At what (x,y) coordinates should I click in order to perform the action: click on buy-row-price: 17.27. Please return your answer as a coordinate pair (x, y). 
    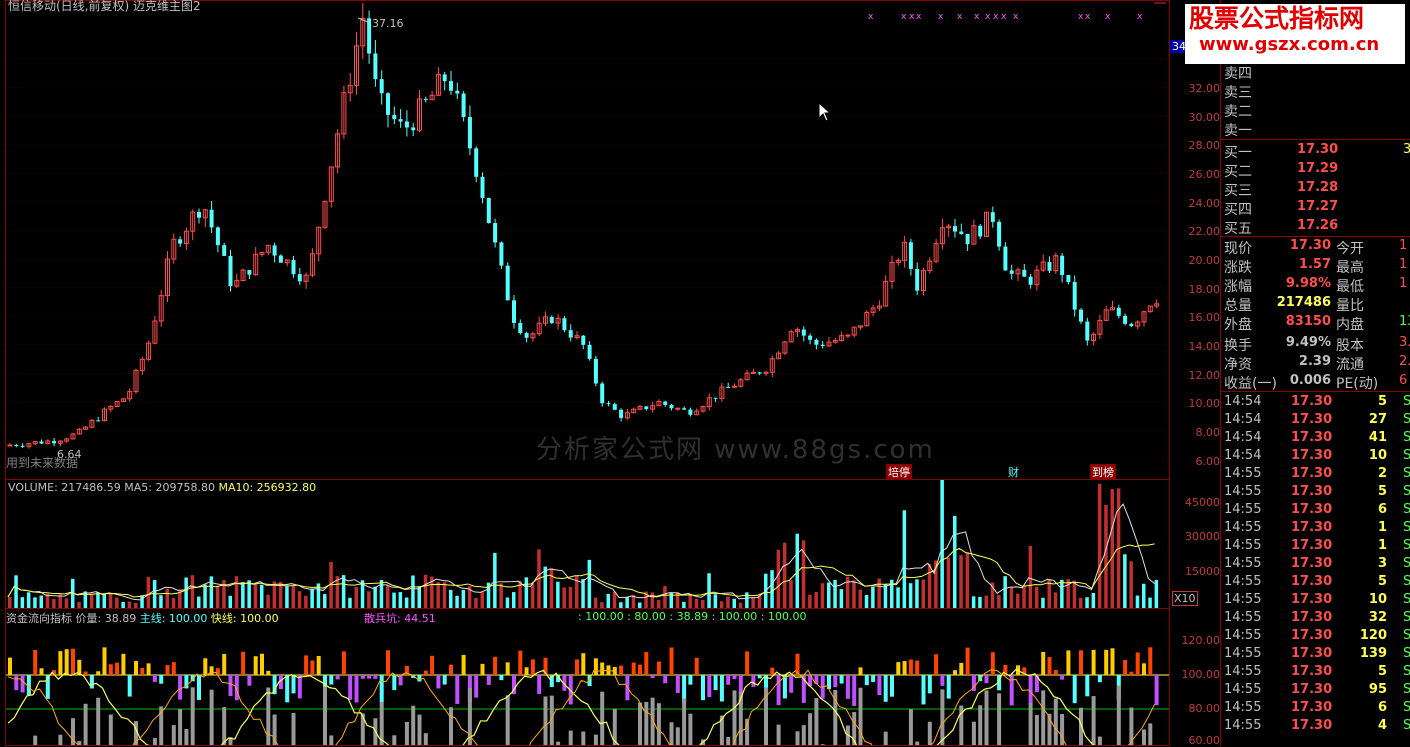
    Looking at the image, I should click on (1318, 206).